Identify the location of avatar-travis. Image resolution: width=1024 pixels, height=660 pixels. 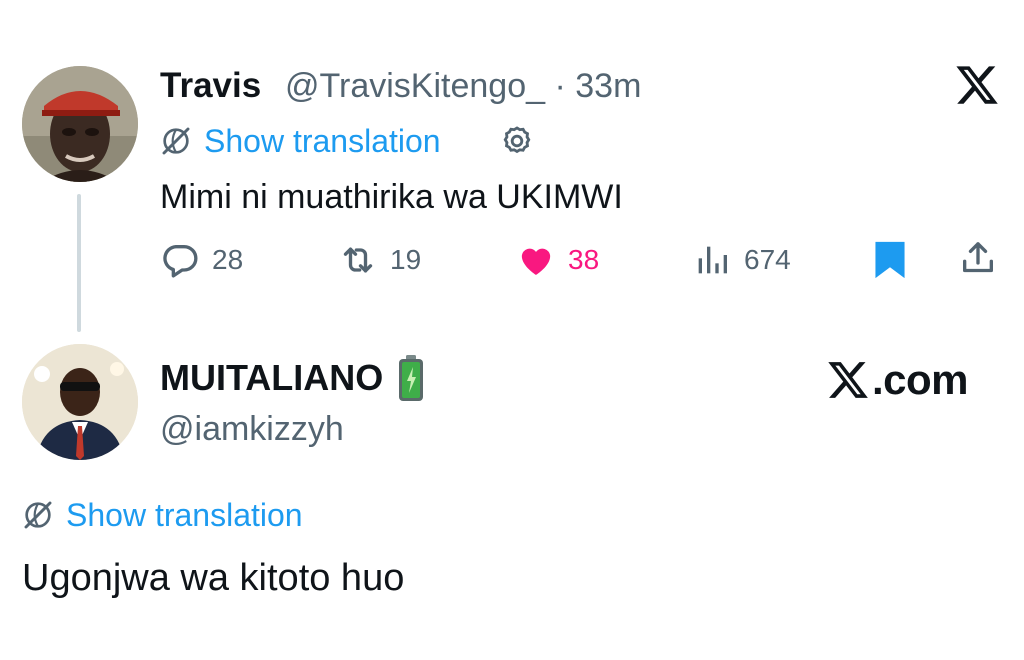
(80, 124).